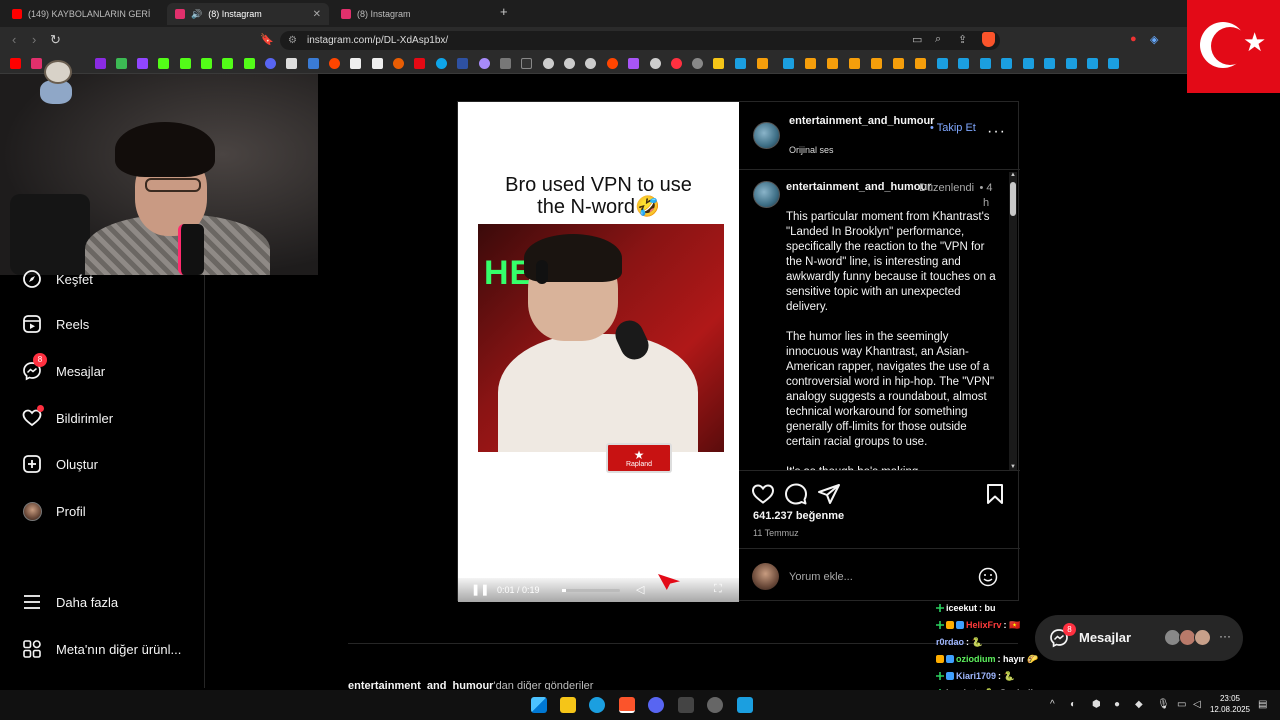 The height and width of the screenshot is (720, 1280). Describe the element at coordinates (766, 135) in the screenshot. I see `author-avatar` at that location.